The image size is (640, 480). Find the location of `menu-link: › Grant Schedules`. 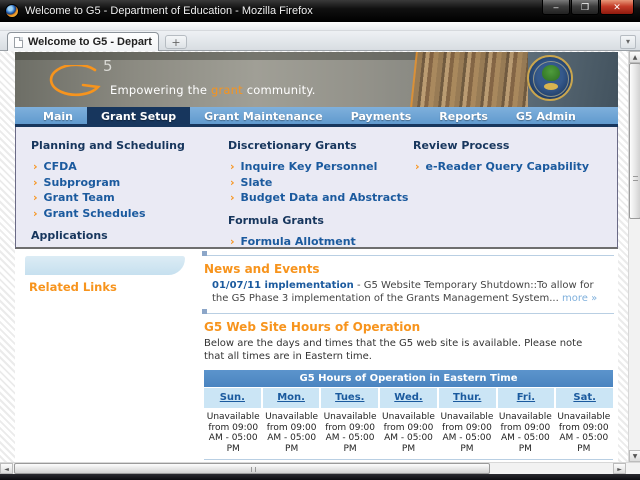

menu-link: › Grant Schedules is located at coordinates (129, 214).